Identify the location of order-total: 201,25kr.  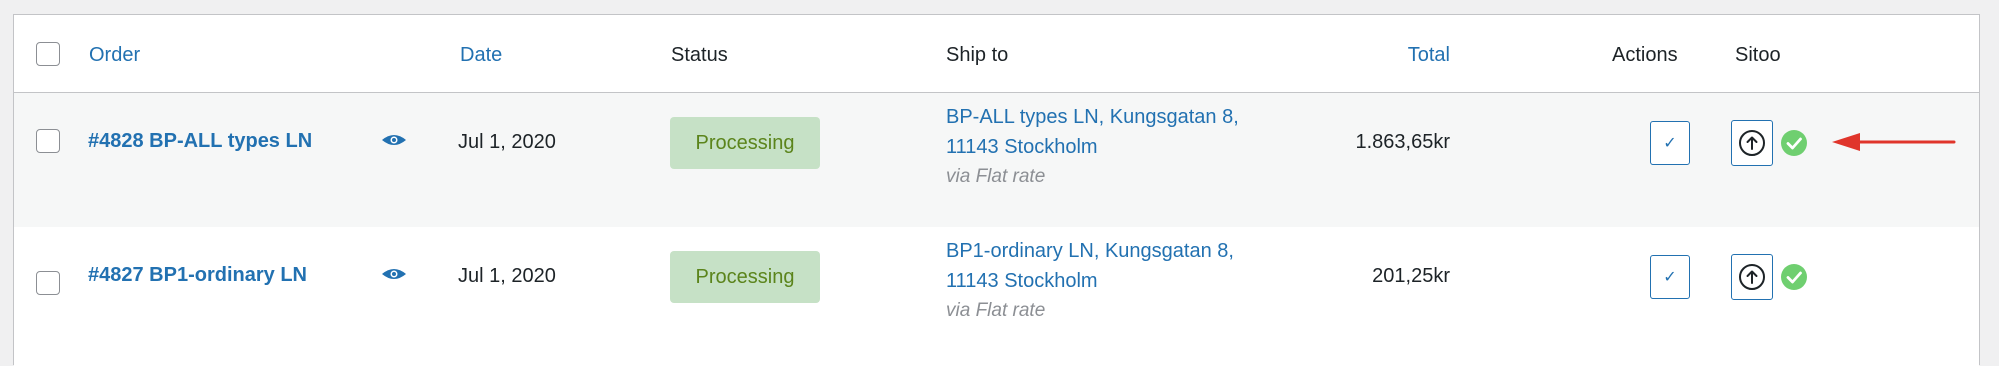
(1411, 276).